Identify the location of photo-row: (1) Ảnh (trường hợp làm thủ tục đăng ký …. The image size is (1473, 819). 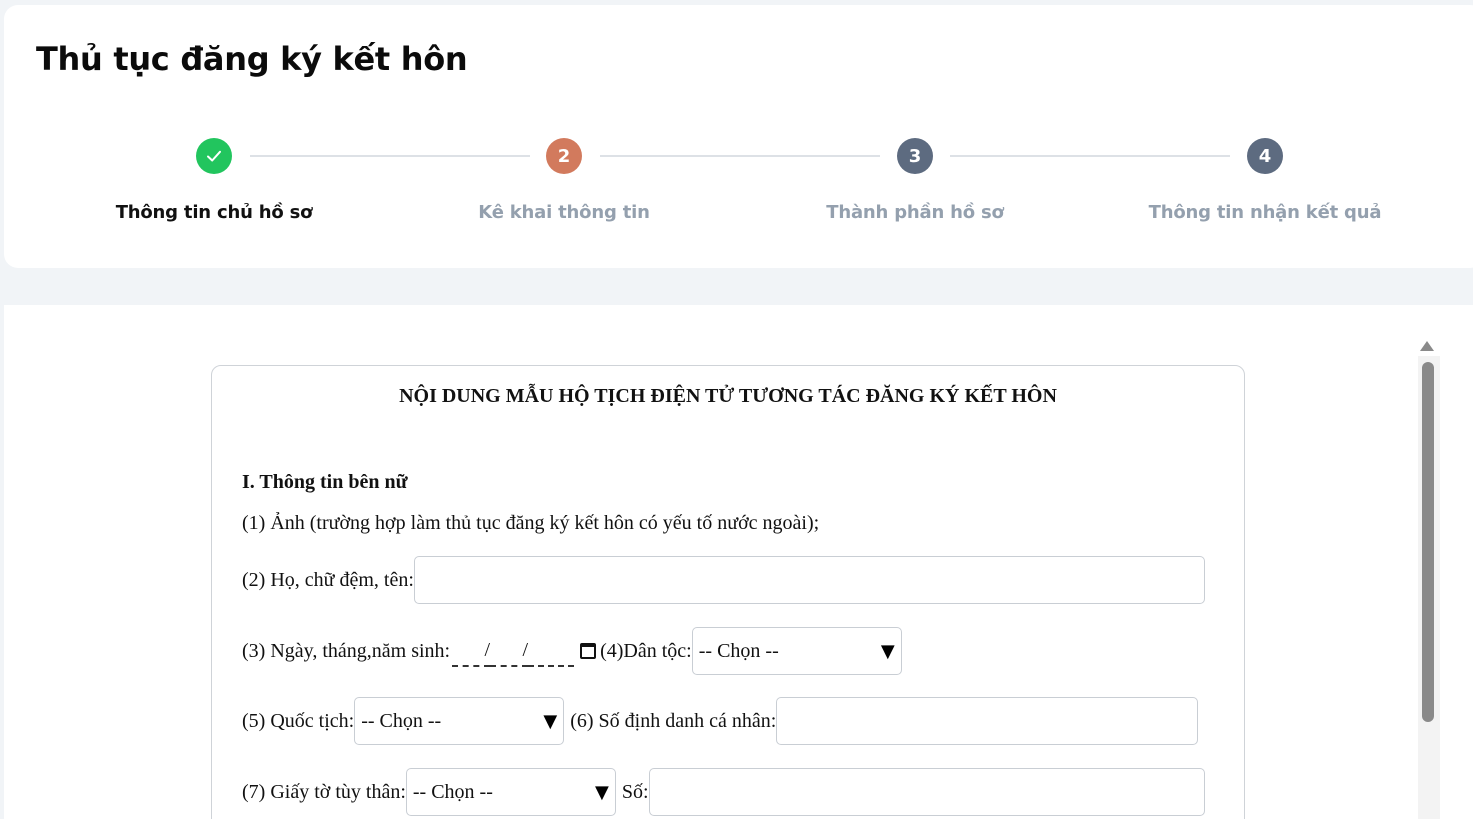
(530, 523).